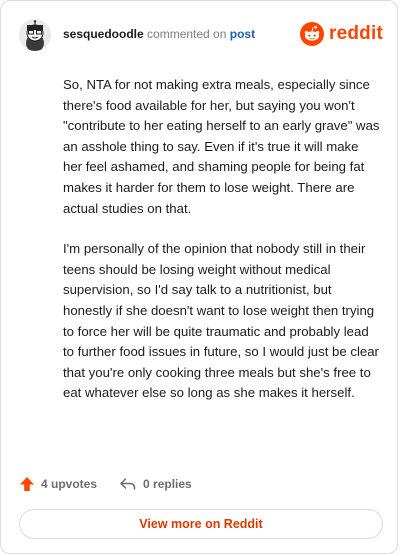 This screenshot has width=400, height=556. I want to click on upvote-action: 4 upvotes, so click(58, 484).